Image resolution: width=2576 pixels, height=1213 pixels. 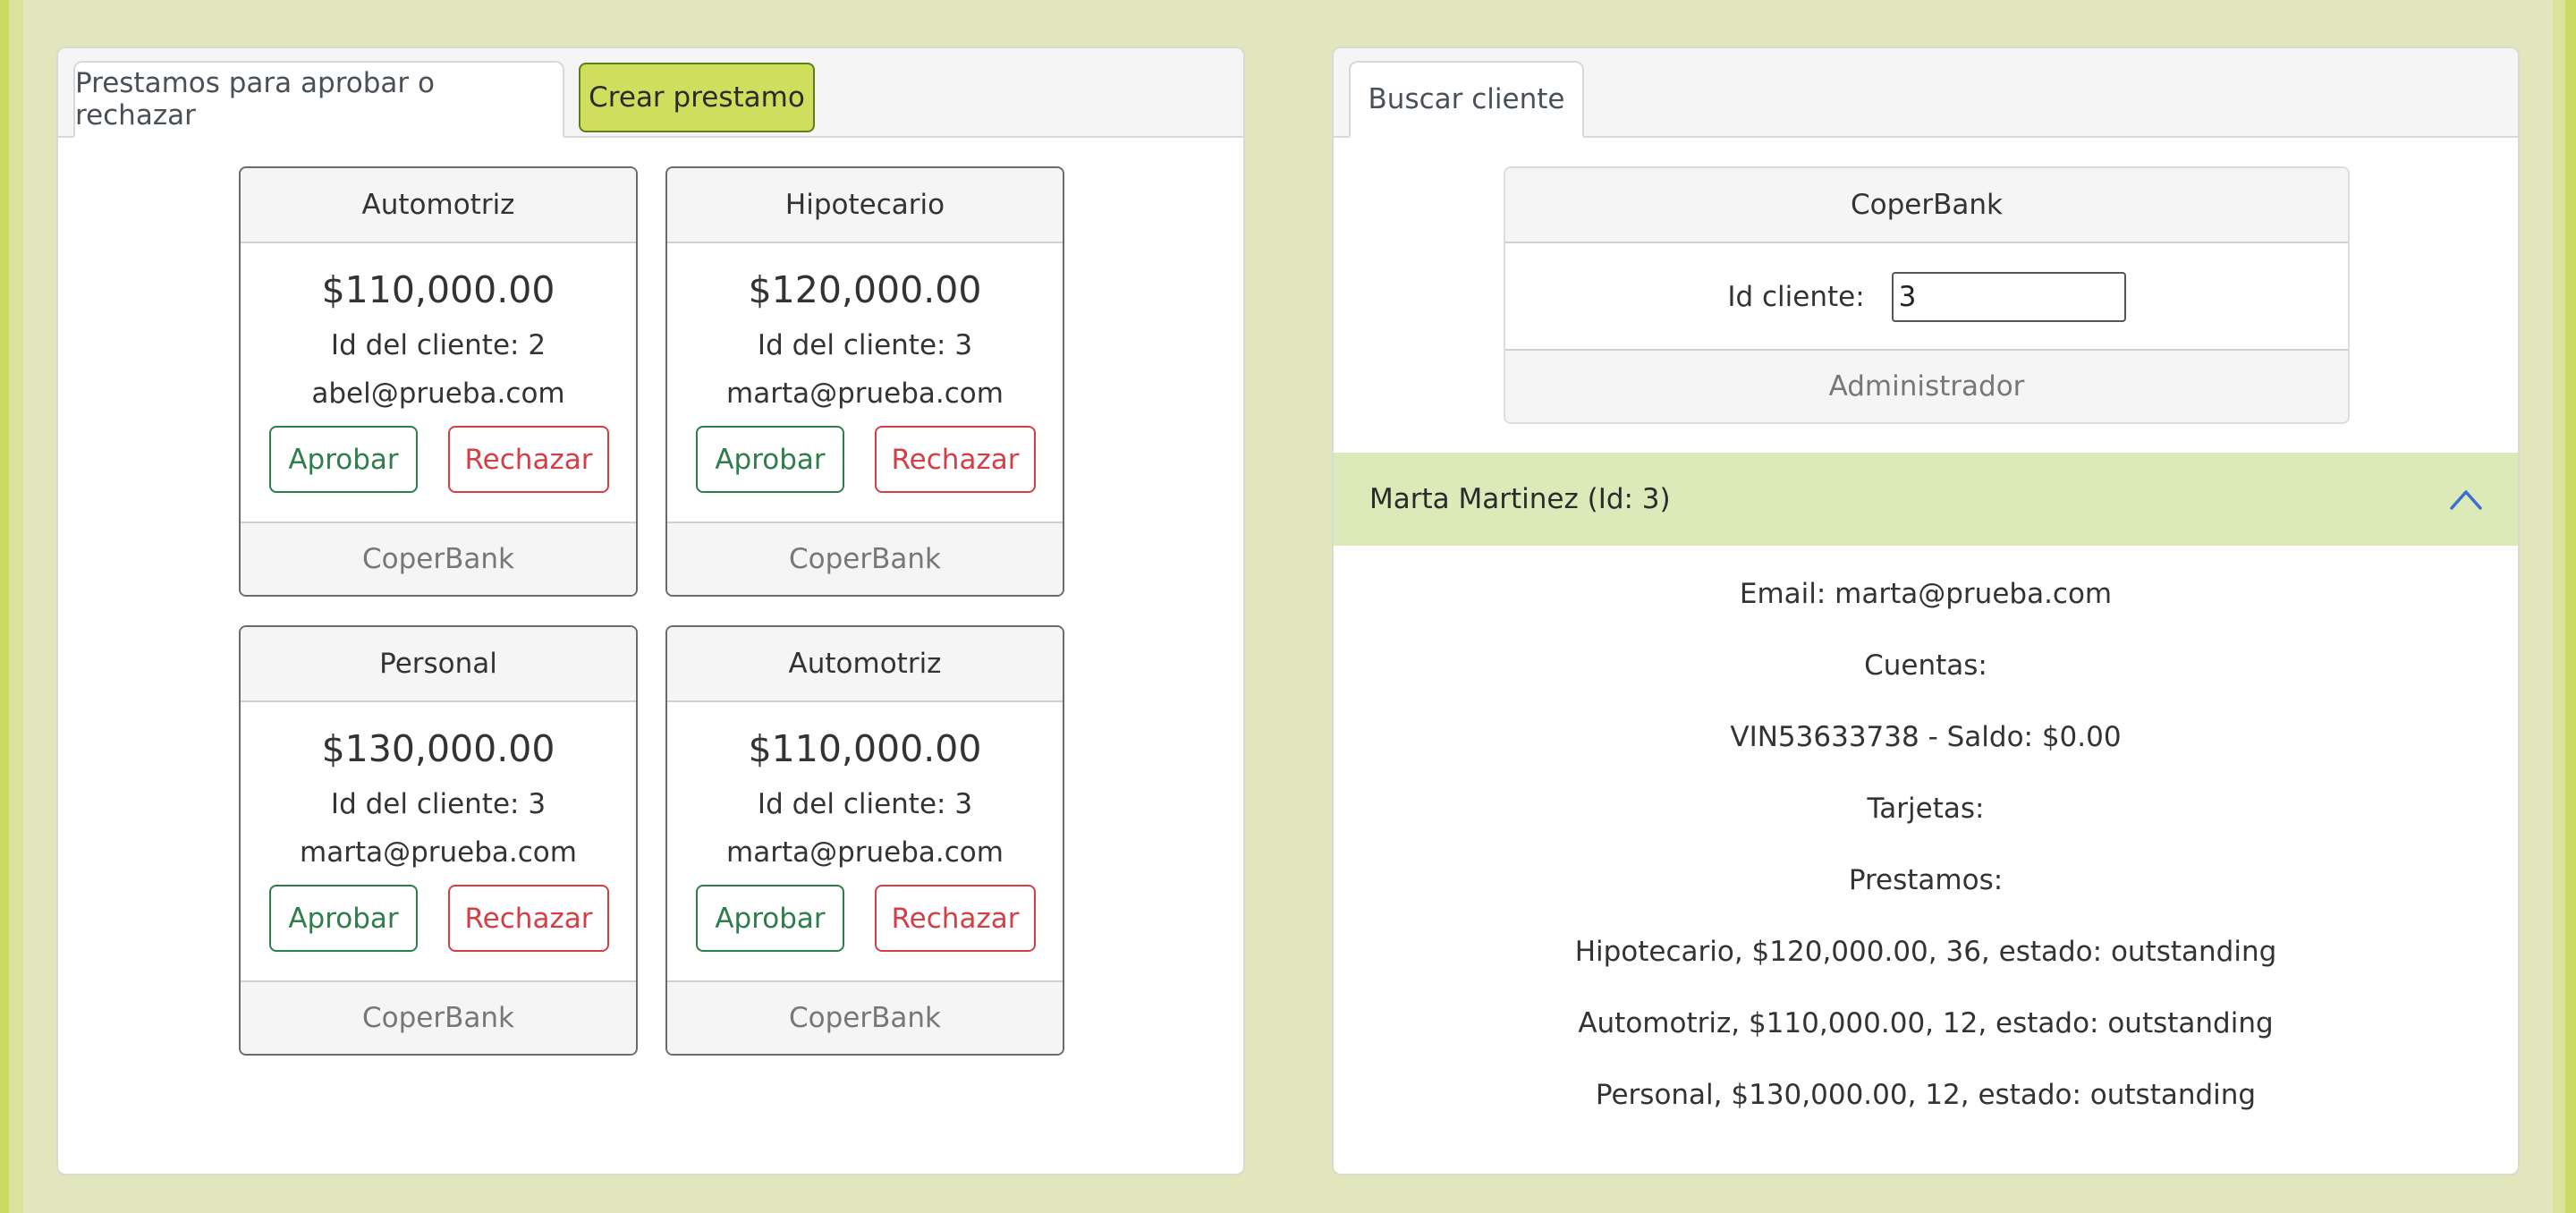 I want to click on client-id-input, so click(x=2008, y=297).